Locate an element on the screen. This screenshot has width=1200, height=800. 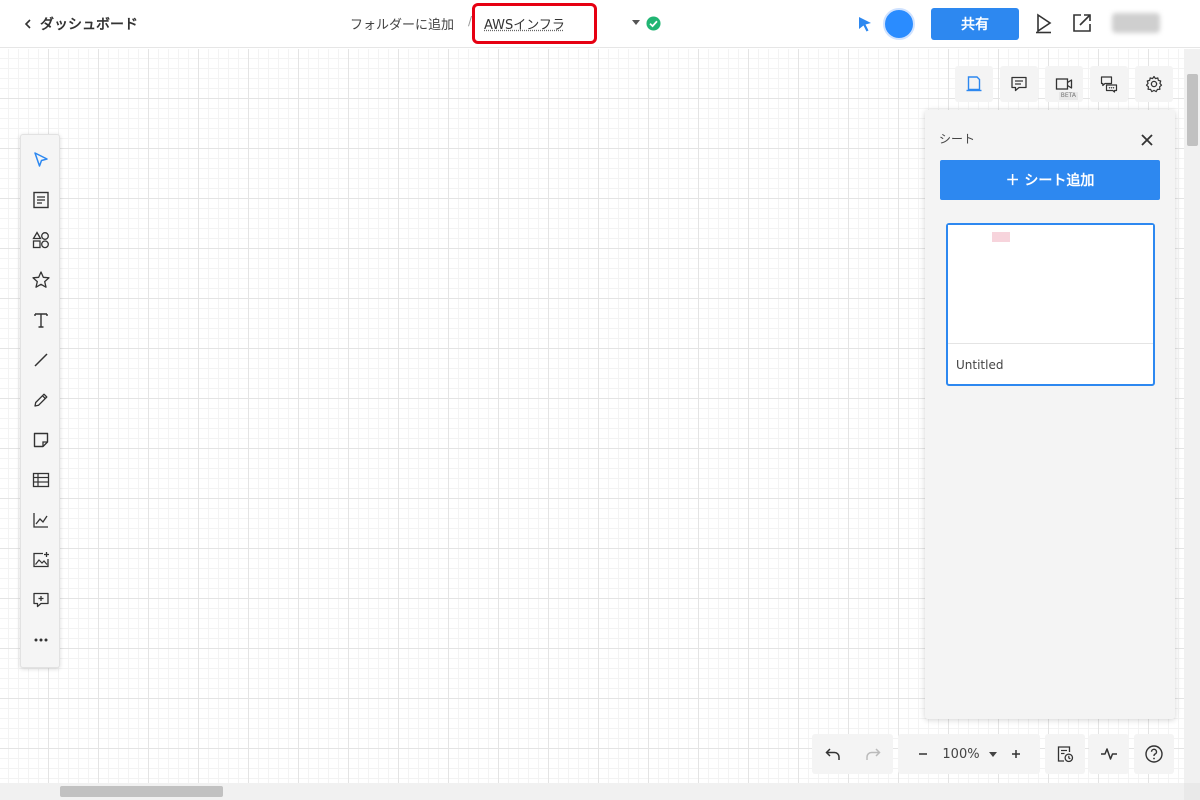
pencil-icon is located at coordinates (41, 400).